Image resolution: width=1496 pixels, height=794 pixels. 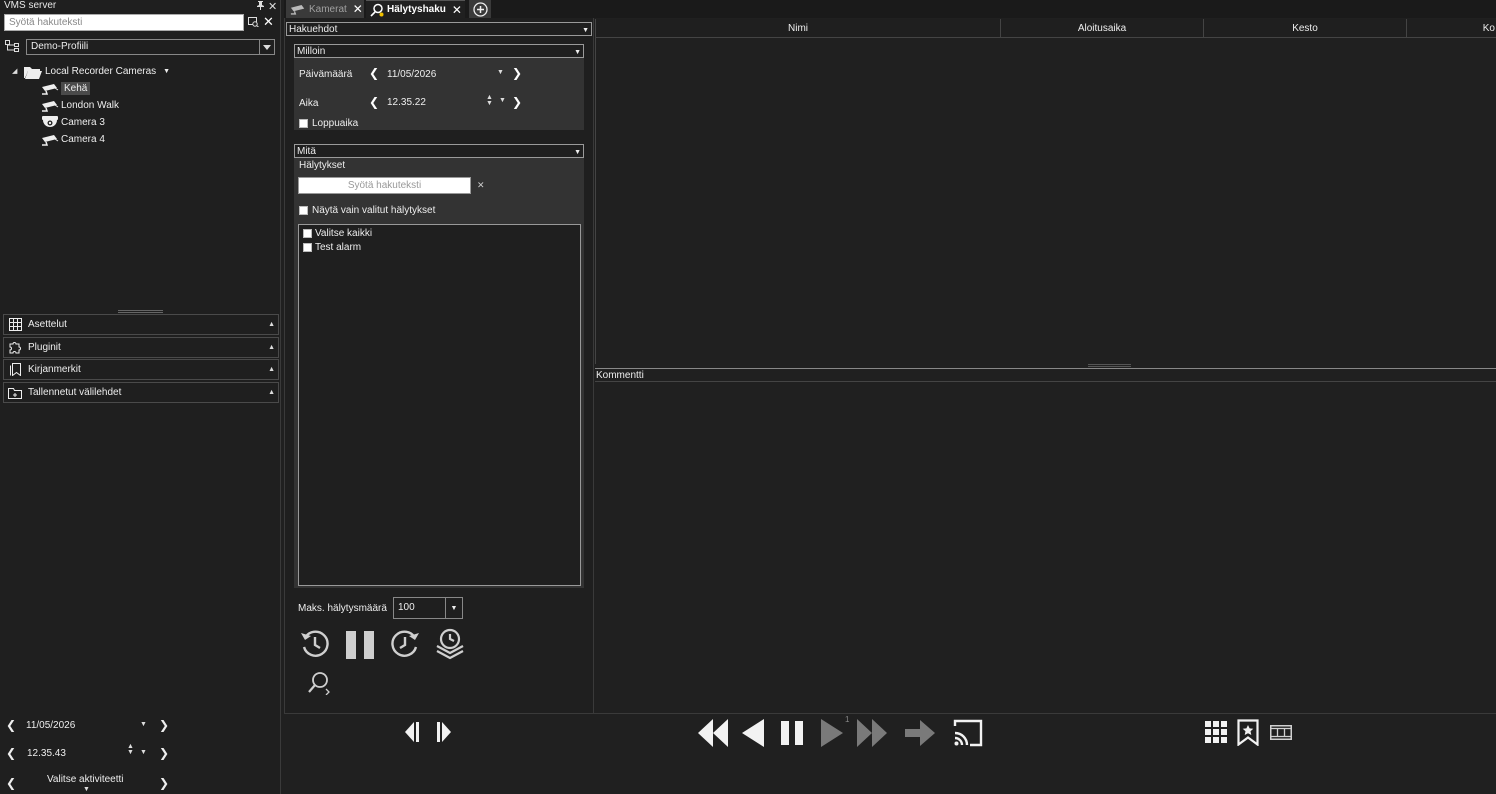 I want to click on results-splitter, so click(x=1109, y=365).